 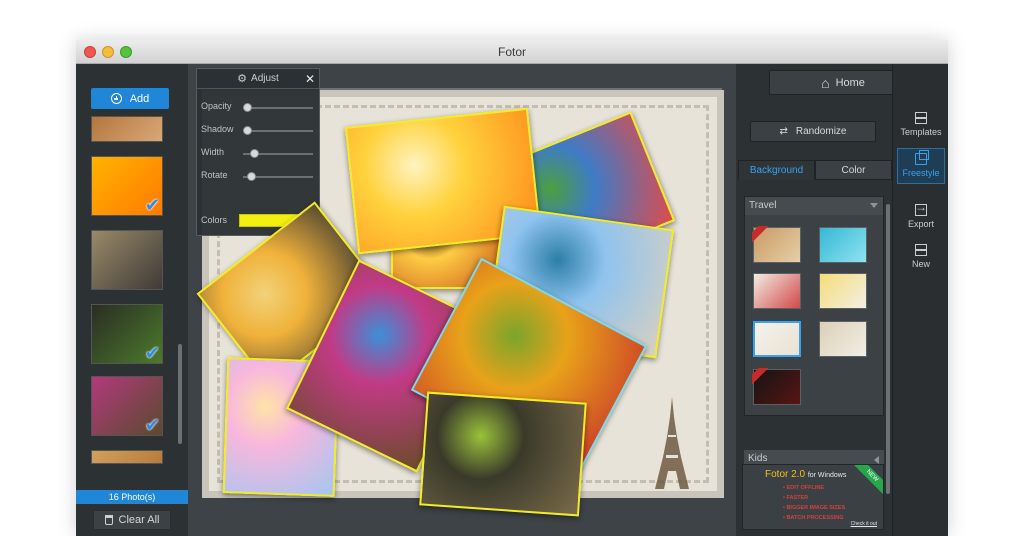 I want to click on export-label: Export, so click(x=920, y=224).